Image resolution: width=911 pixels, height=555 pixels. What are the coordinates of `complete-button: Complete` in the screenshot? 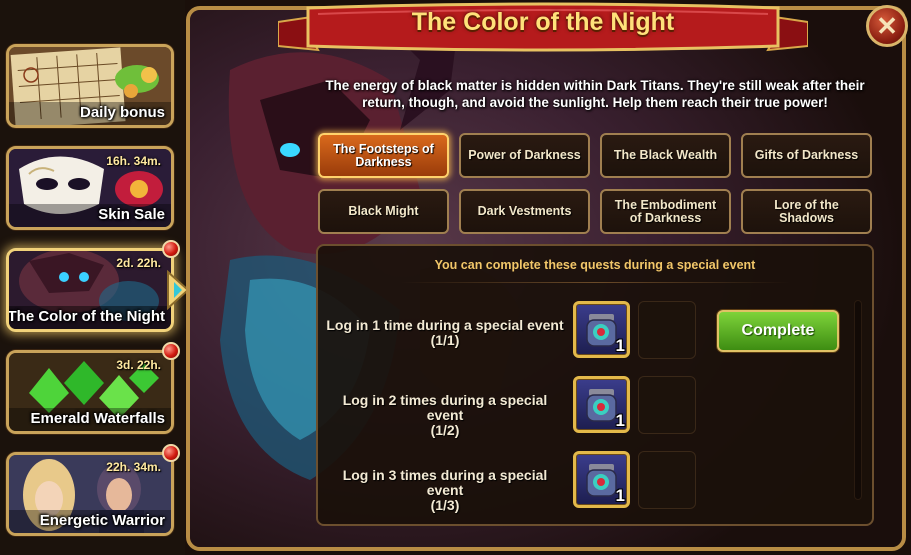 It's located at (778, 331).